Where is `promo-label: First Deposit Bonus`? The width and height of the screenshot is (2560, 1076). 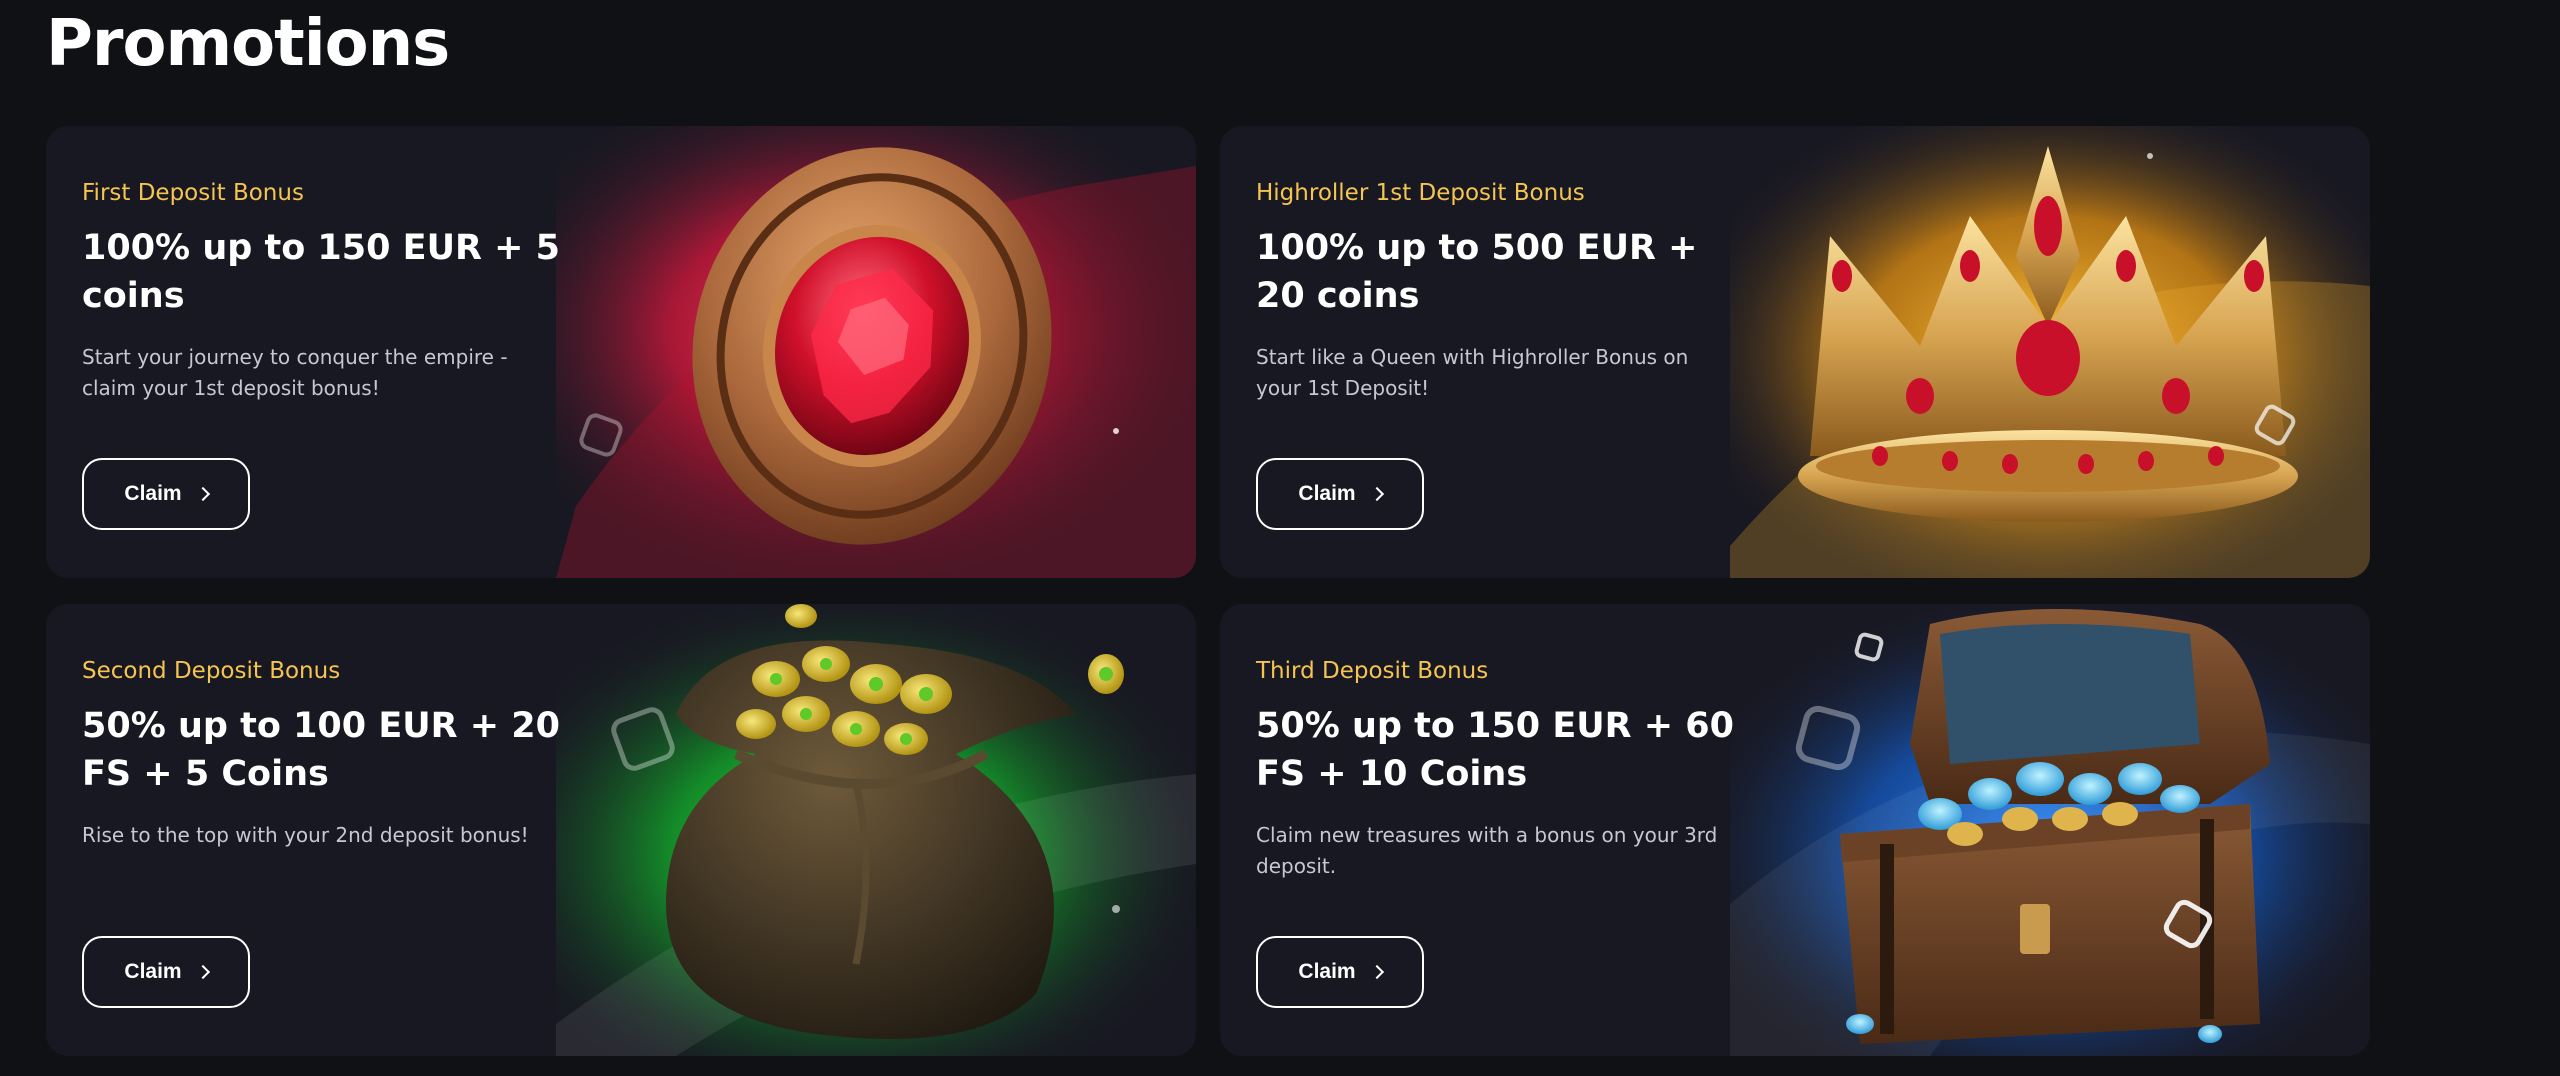
promo-label: First Deposit Bonus is located at coordinates (193, 193).